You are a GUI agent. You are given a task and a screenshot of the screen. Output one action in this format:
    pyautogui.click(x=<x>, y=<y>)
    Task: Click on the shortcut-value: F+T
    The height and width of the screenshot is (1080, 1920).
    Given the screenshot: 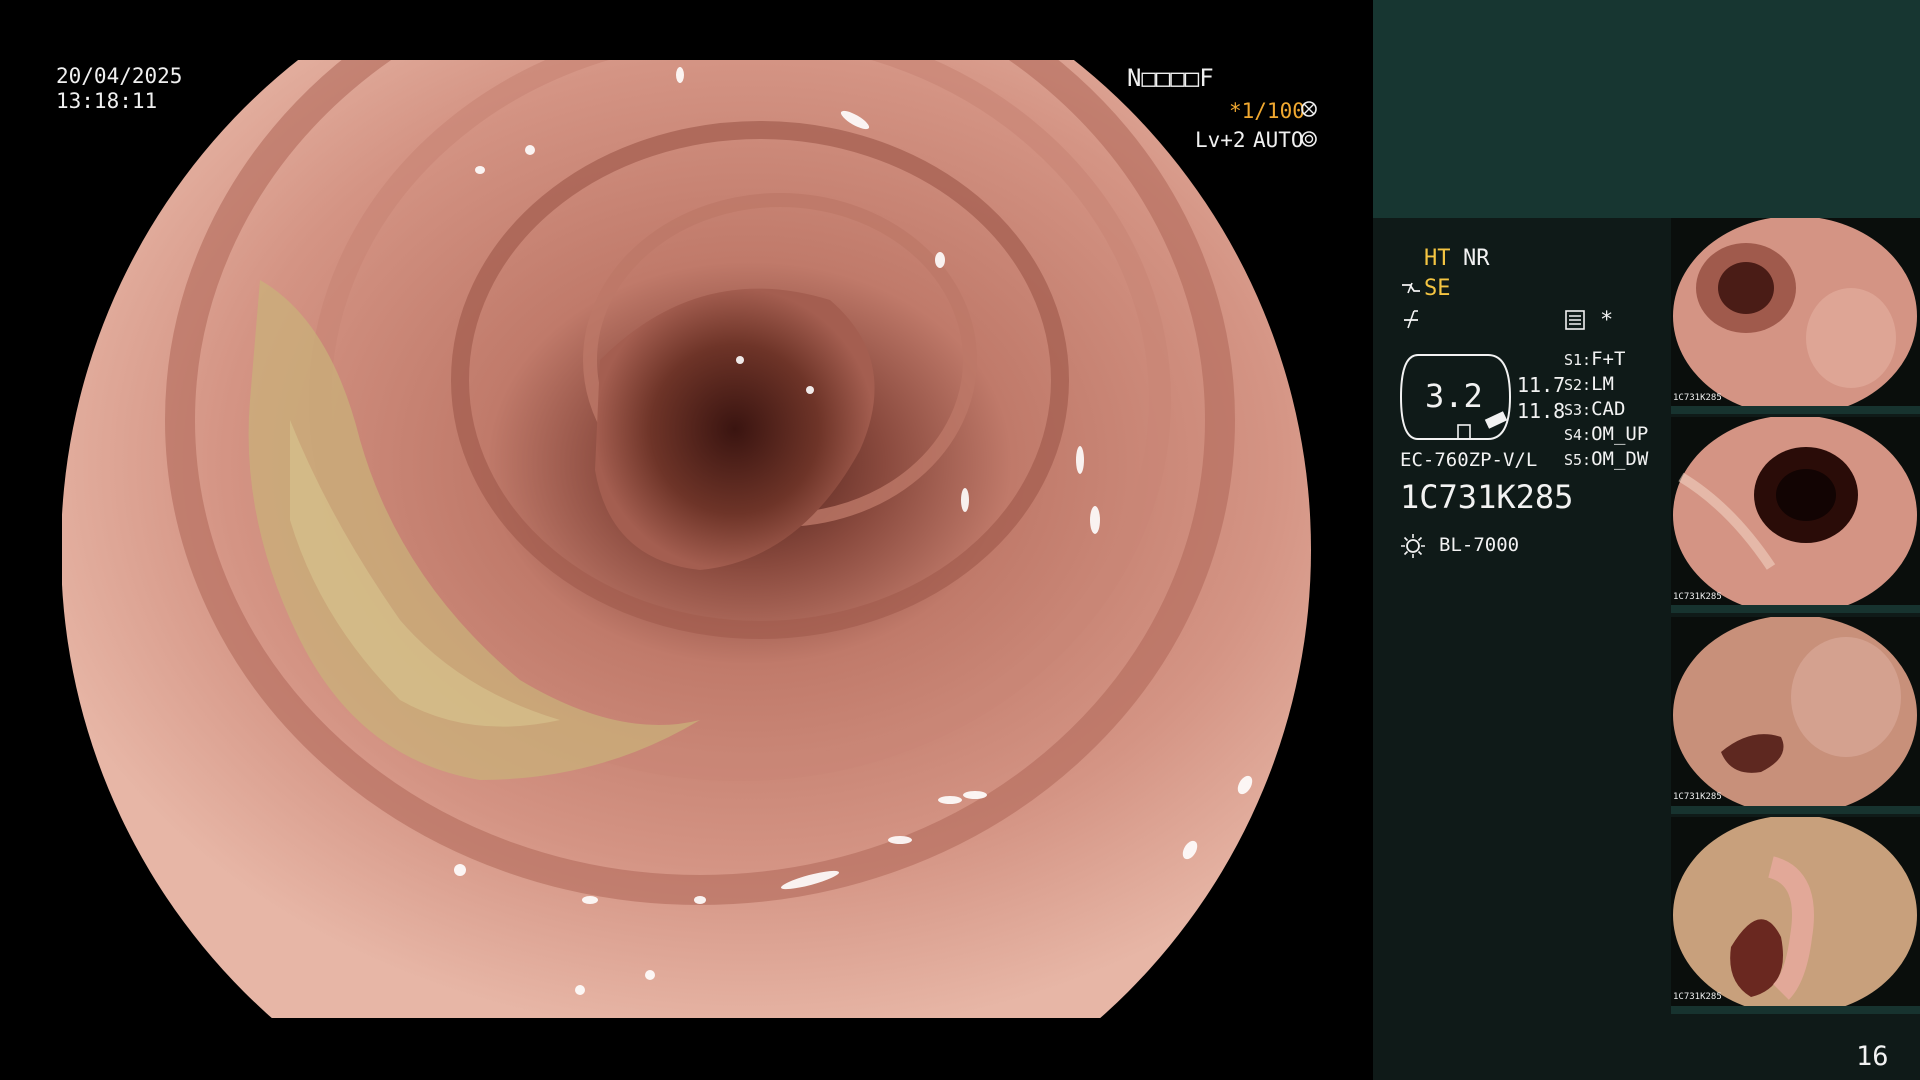 What is the action you would take?
    pyautogui.click(x=1608, y=359)
    